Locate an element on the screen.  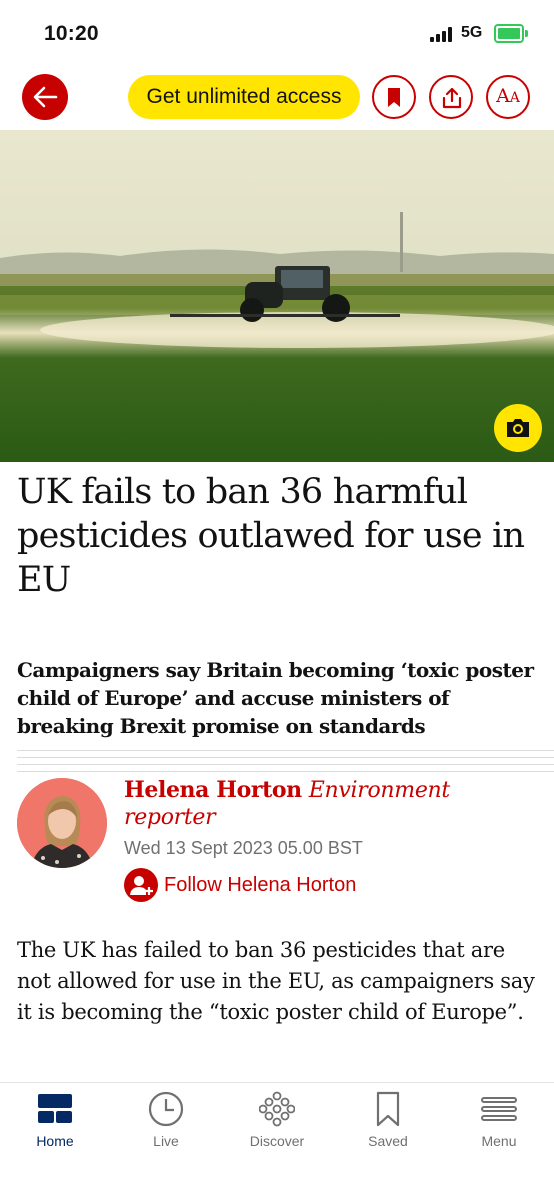
share-icon is located at coordinates (452, 98).